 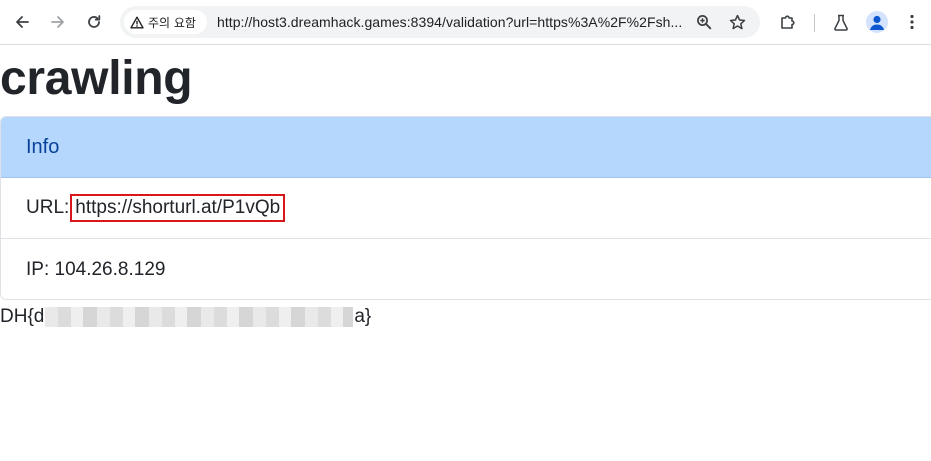 I want to click on bookmark-button, so click(x=737, y=22).